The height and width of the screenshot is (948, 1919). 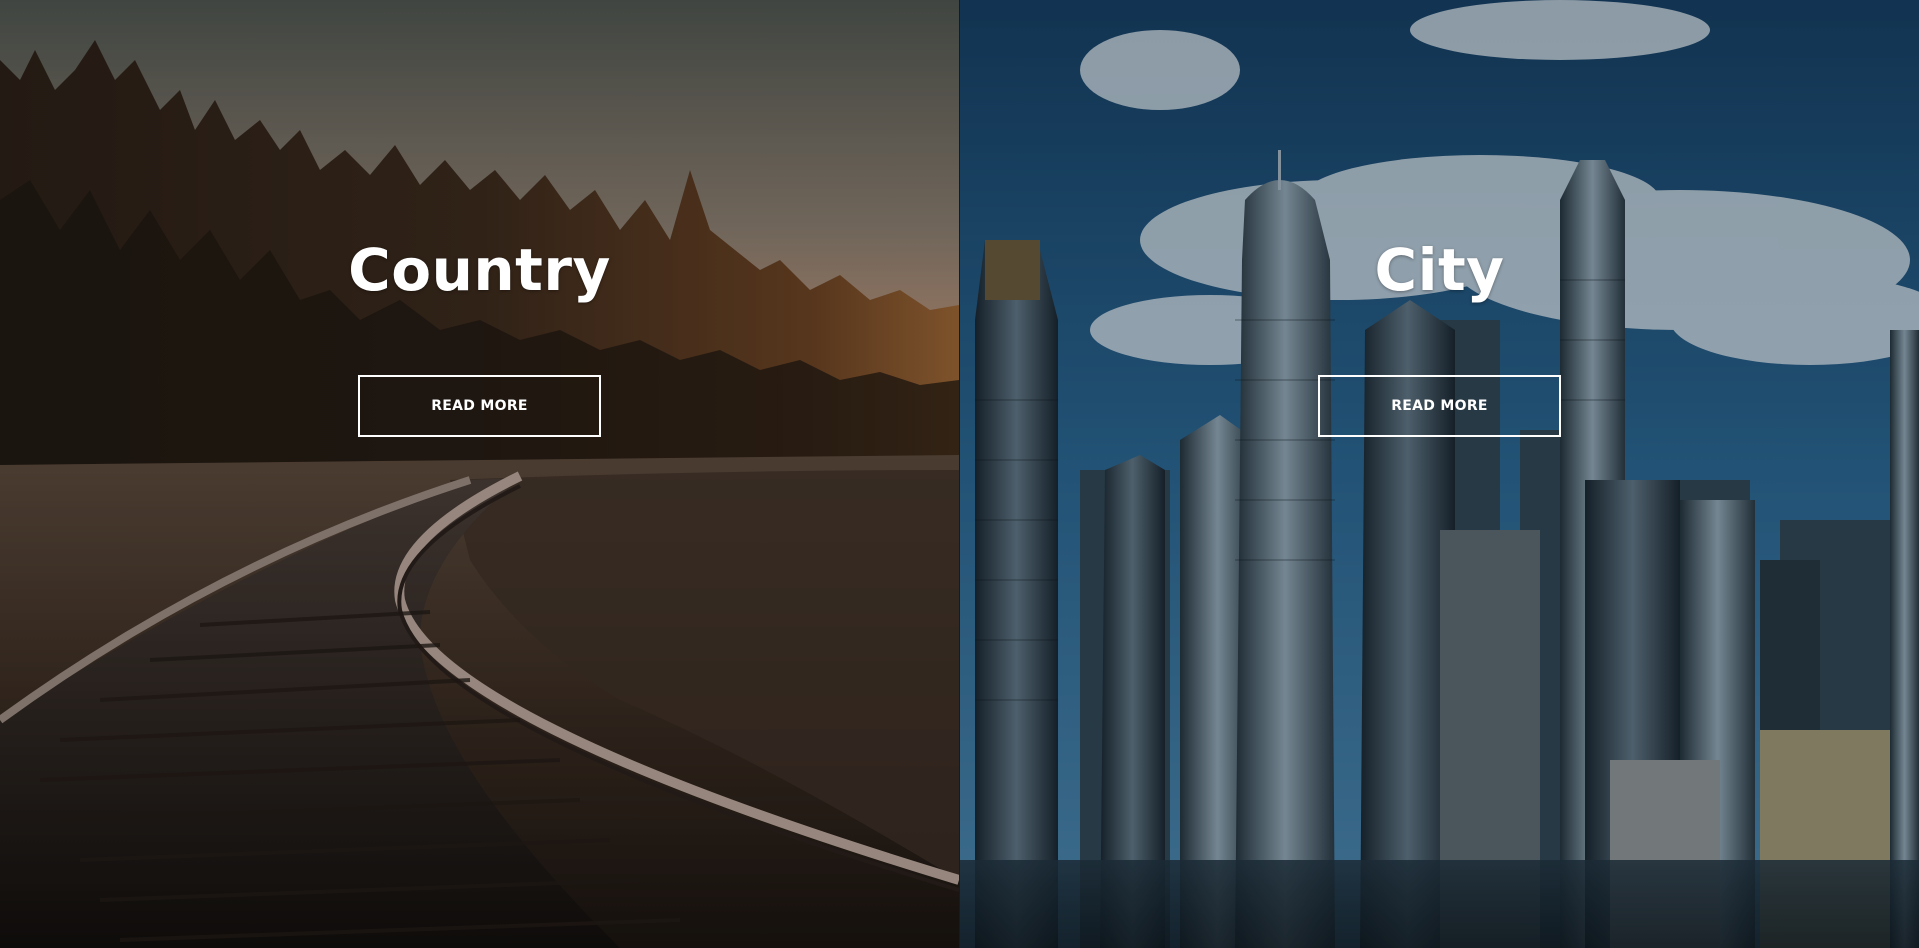 I want to click on country-content: Country READ MORE, so click(x=479, y=333).